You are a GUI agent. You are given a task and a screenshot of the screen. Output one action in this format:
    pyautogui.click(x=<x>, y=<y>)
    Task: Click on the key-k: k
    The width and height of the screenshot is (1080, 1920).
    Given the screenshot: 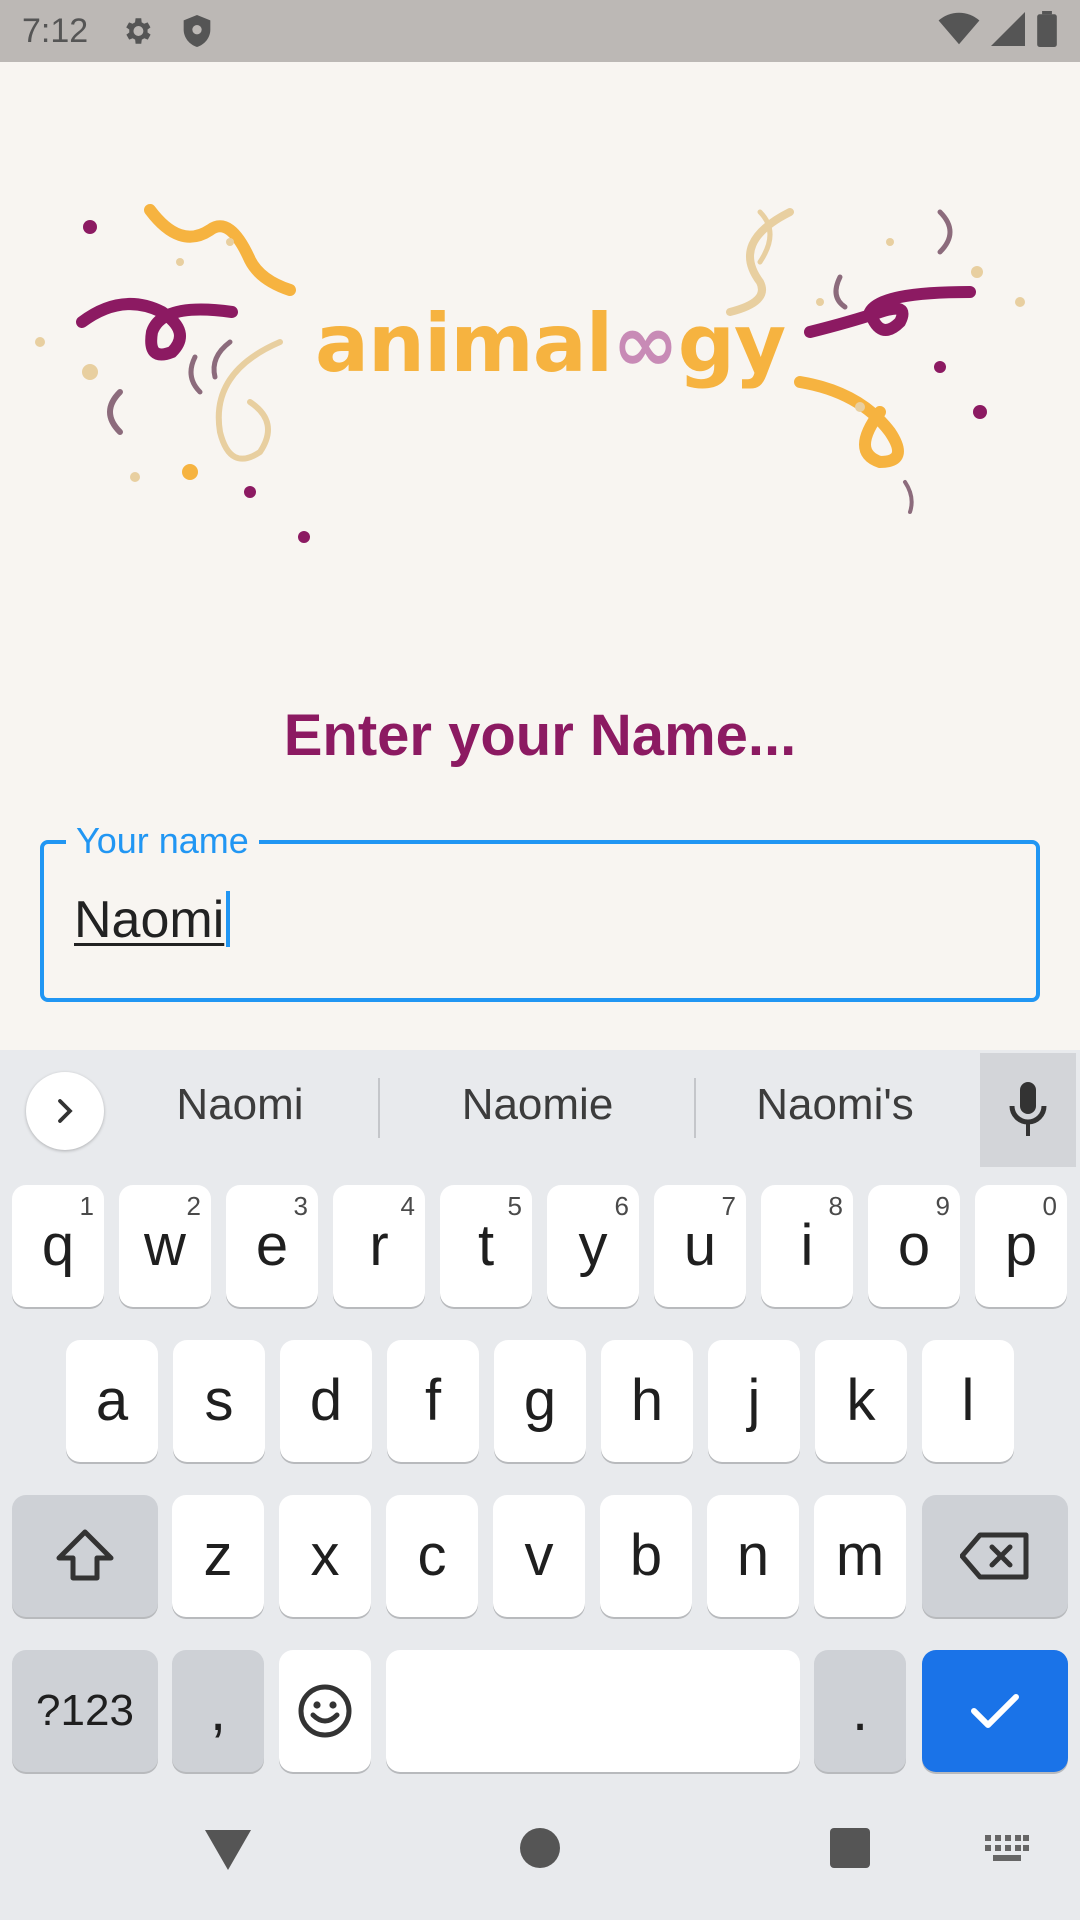 What is the action you would take?
    pyautogui.click(x=861, y=1401)
    